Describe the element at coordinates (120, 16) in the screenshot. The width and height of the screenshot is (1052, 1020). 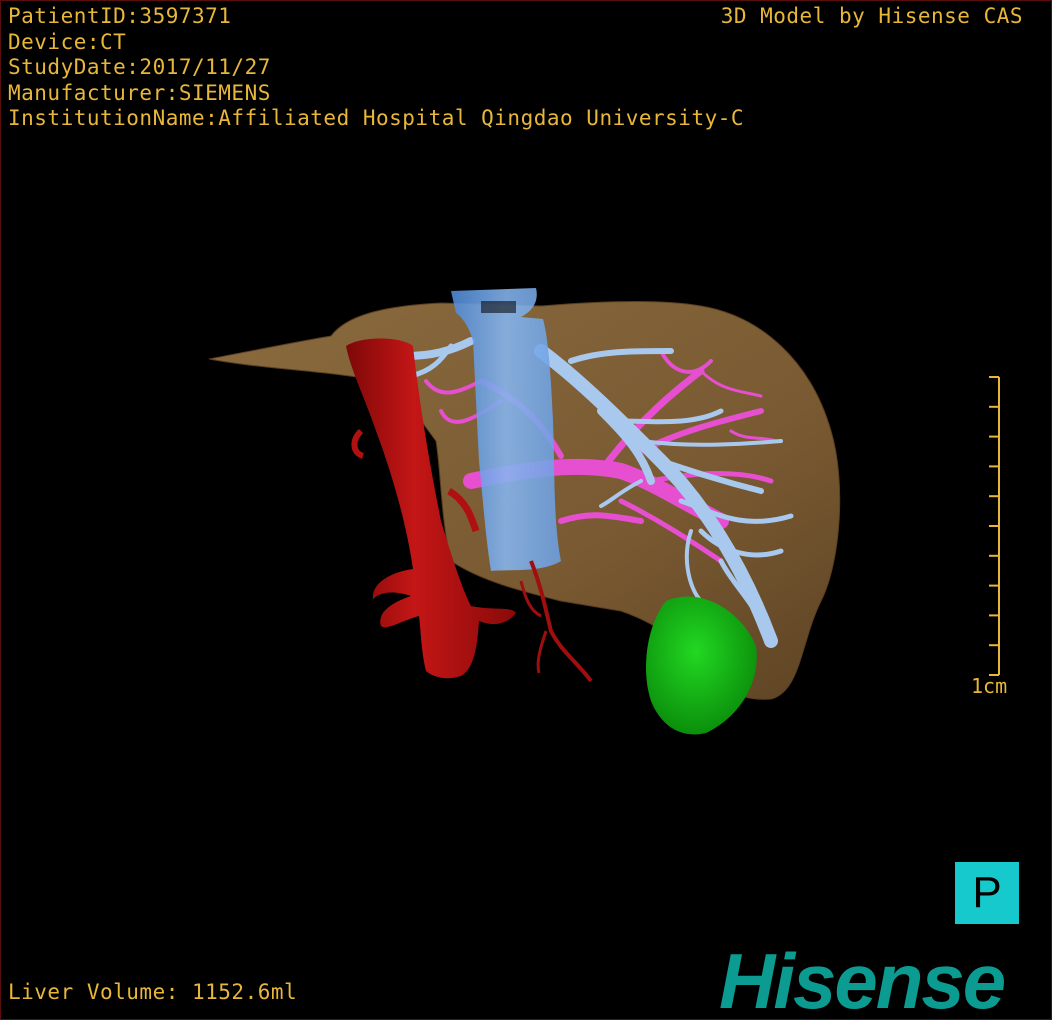
I see `patient-id: PatientID:3597371` at that location.